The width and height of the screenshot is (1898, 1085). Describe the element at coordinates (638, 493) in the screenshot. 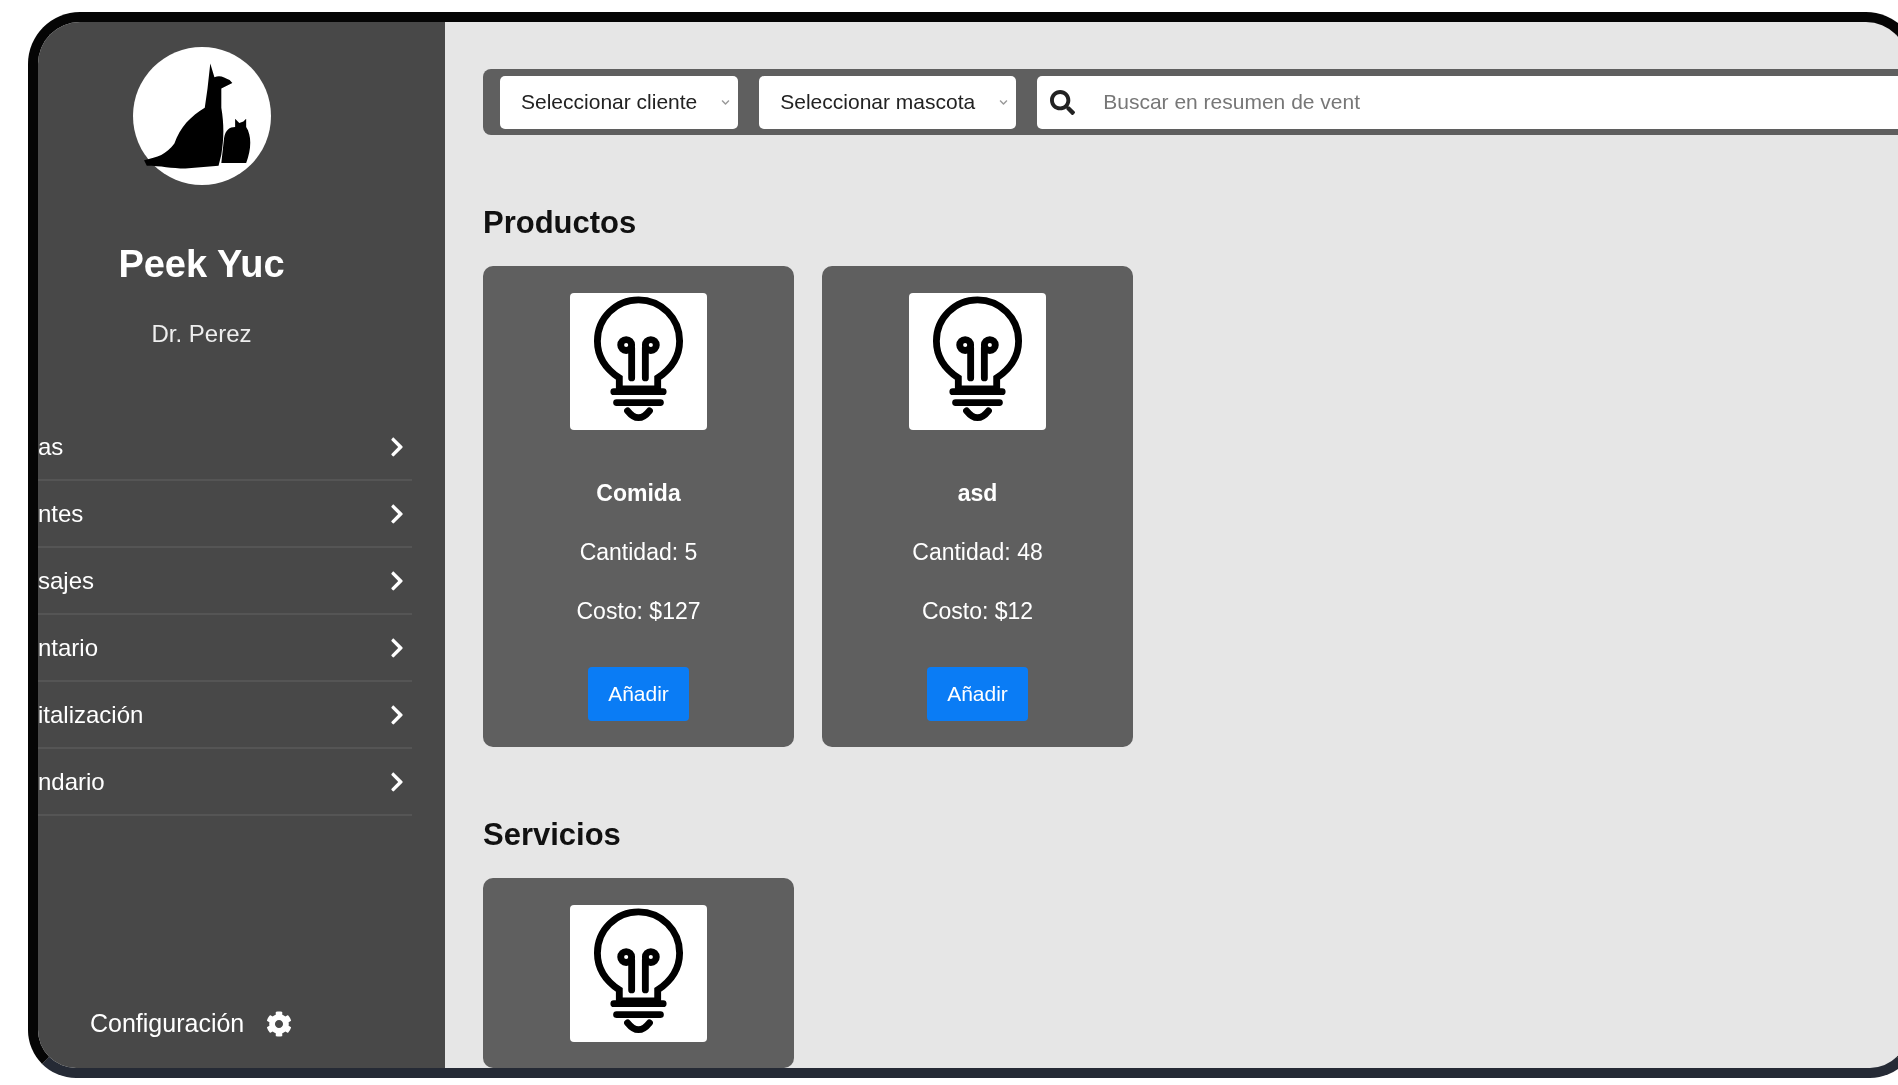

I see `item-name: Comida` at that location.